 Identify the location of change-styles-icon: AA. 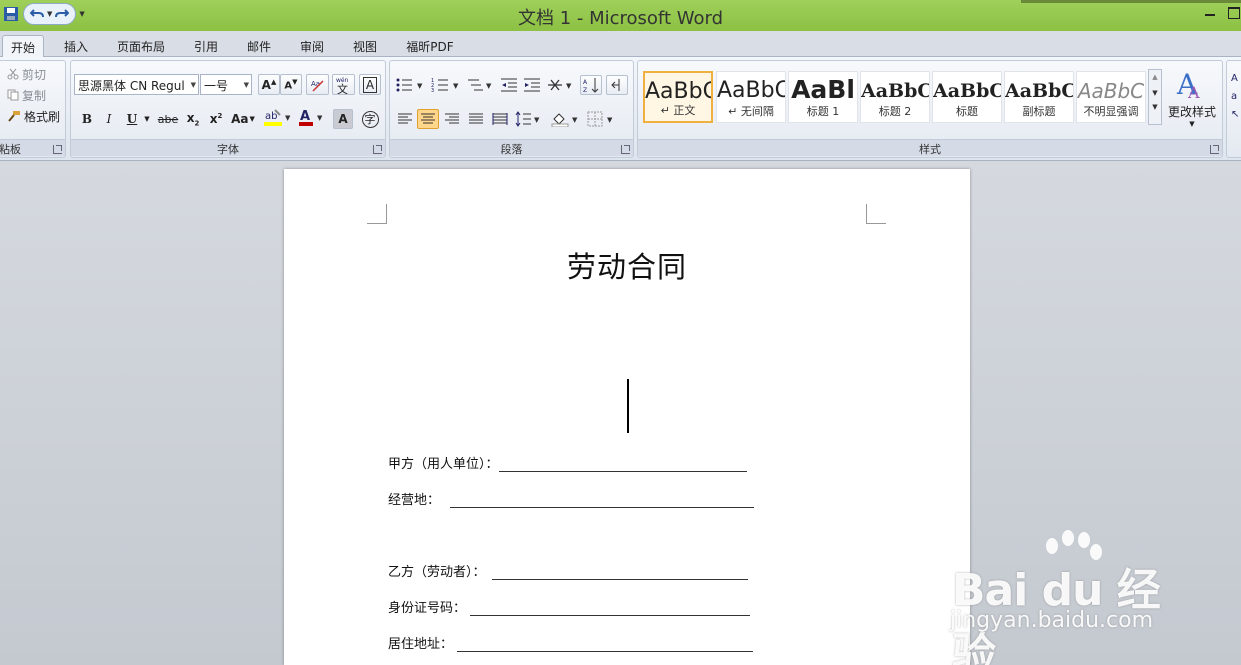
(1188, 84).